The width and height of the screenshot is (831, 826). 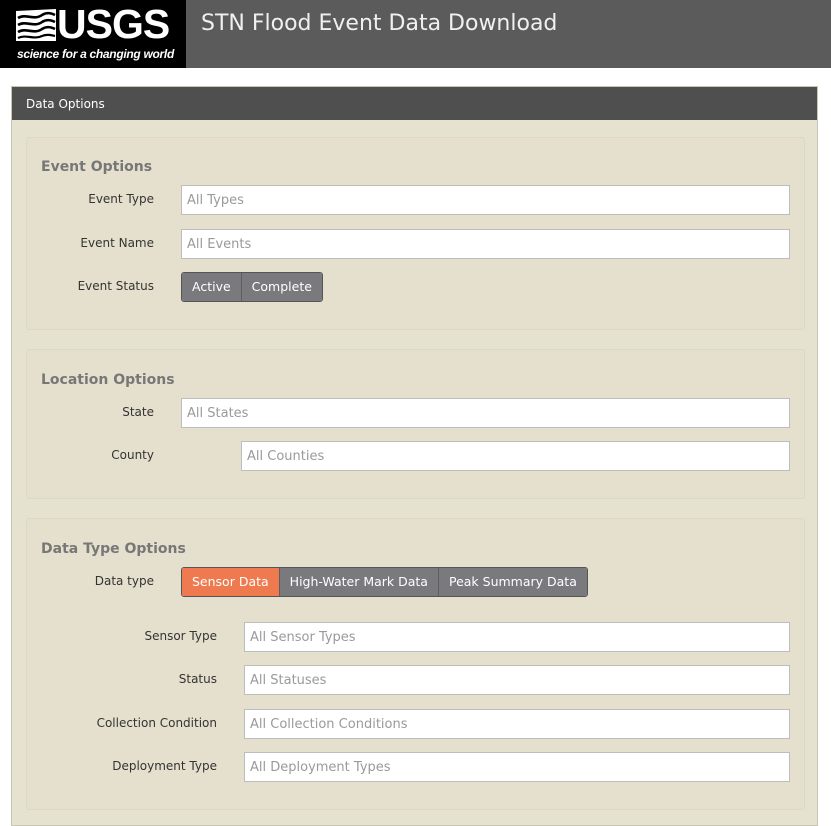 I want to click on event-status-toggle-group: Active Complete, so click(x=252, y=287).